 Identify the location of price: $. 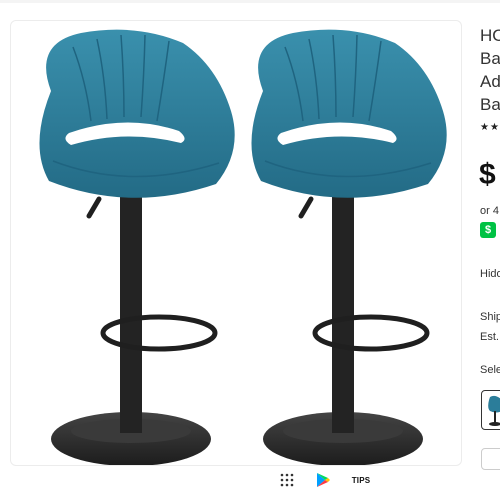
(487, 174).